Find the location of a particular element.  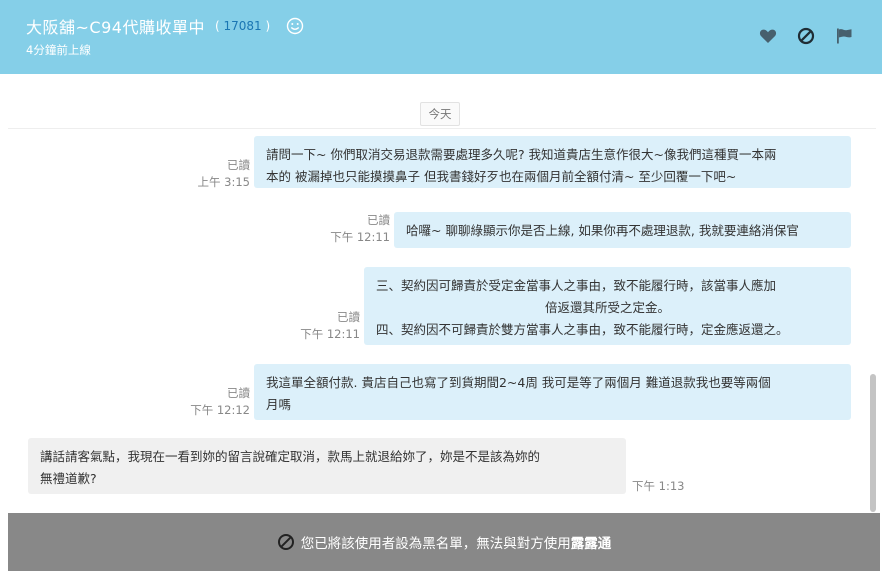

message-meta: 已讀 上午 3:15 is located at coordinates (217, 174).